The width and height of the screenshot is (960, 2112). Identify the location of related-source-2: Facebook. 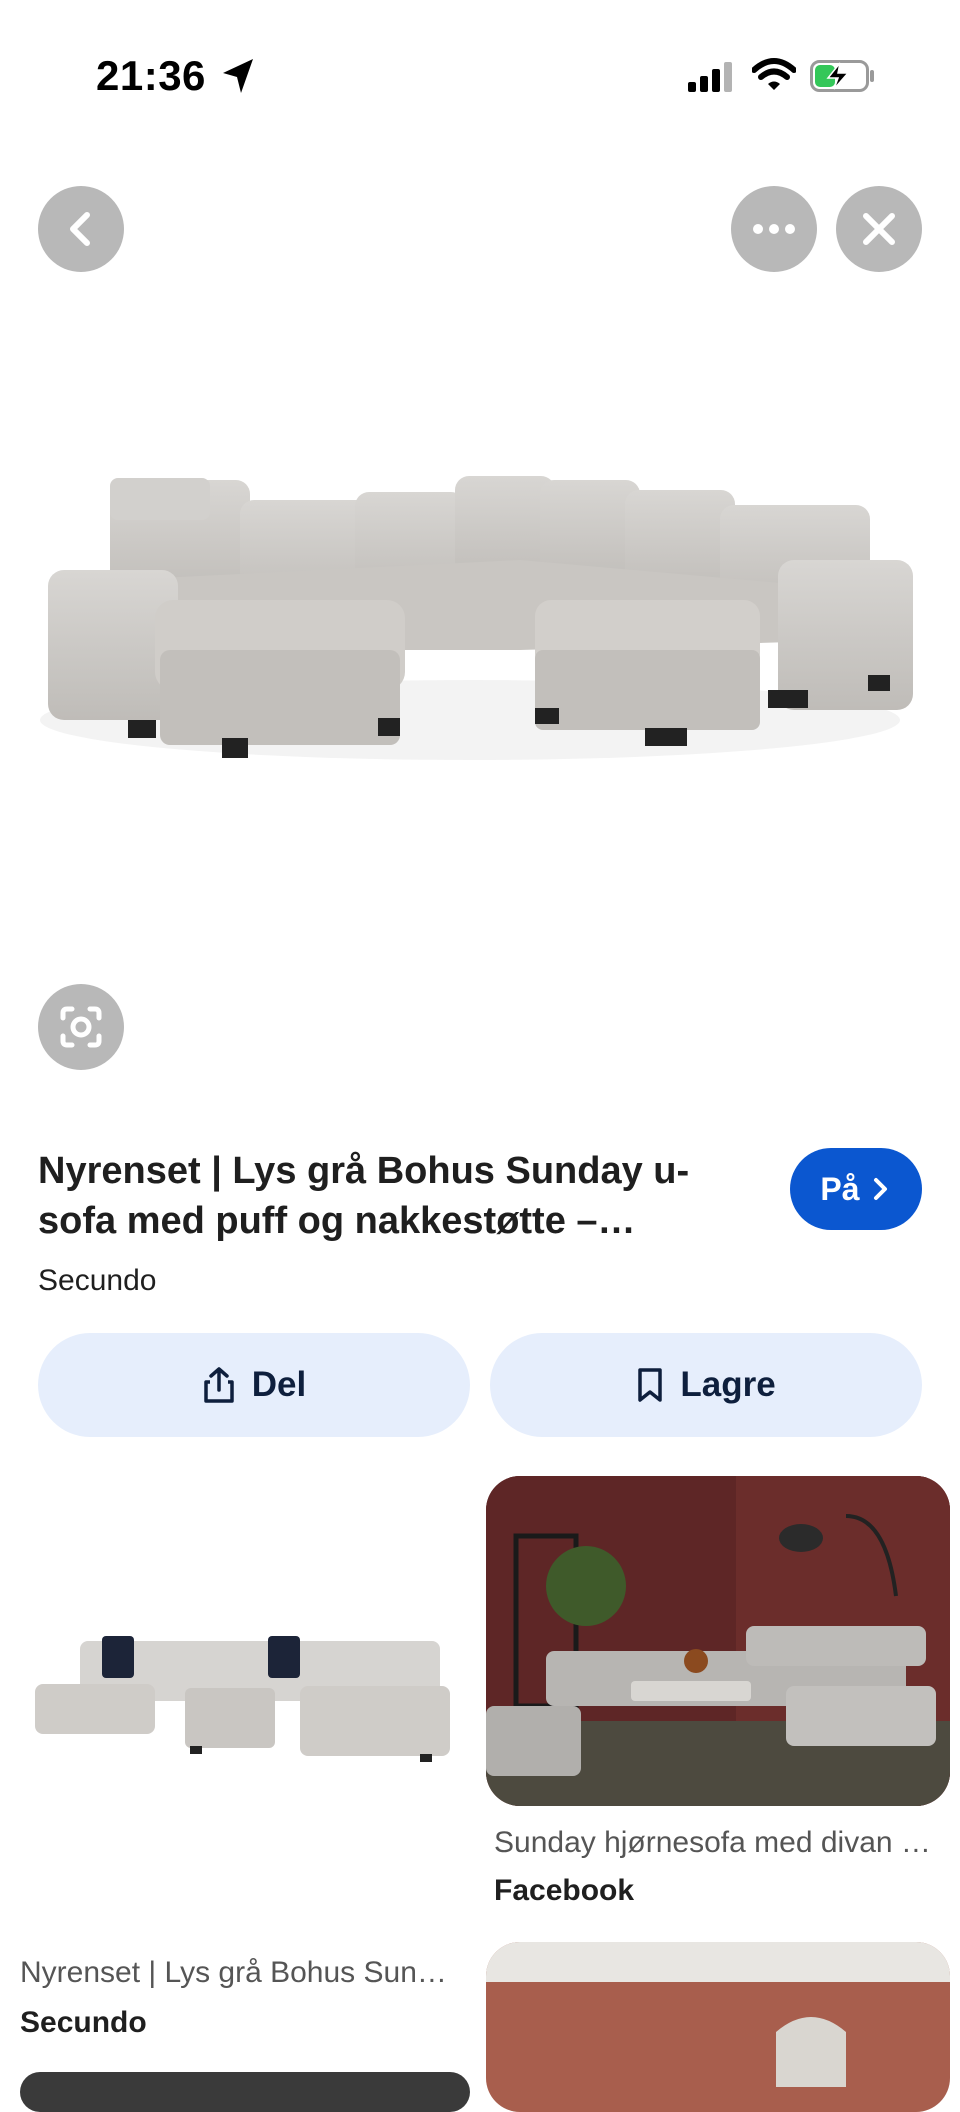
(564, 1890).